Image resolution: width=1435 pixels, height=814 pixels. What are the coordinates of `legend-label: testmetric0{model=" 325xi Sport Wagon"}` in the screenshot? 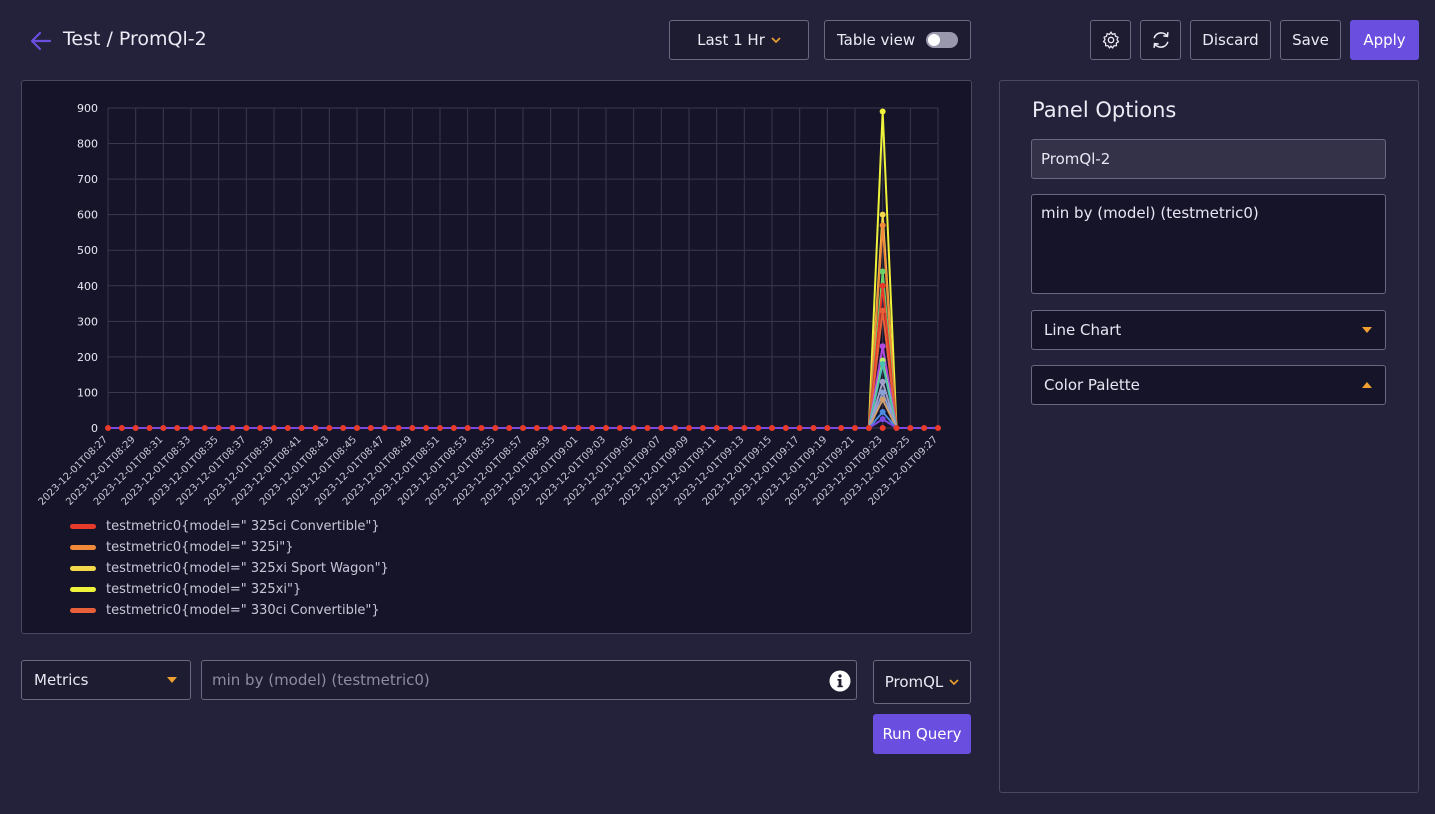 It's located at (247, 568).